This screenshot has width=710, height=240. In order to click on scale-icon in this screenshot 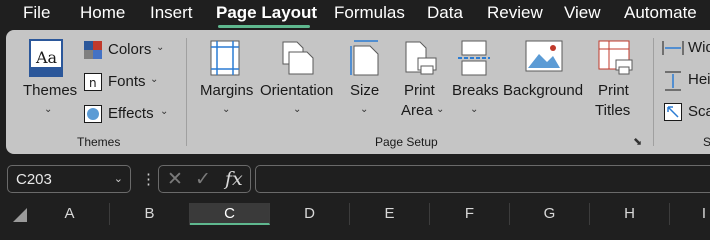, I will do `click(673, 112)`.